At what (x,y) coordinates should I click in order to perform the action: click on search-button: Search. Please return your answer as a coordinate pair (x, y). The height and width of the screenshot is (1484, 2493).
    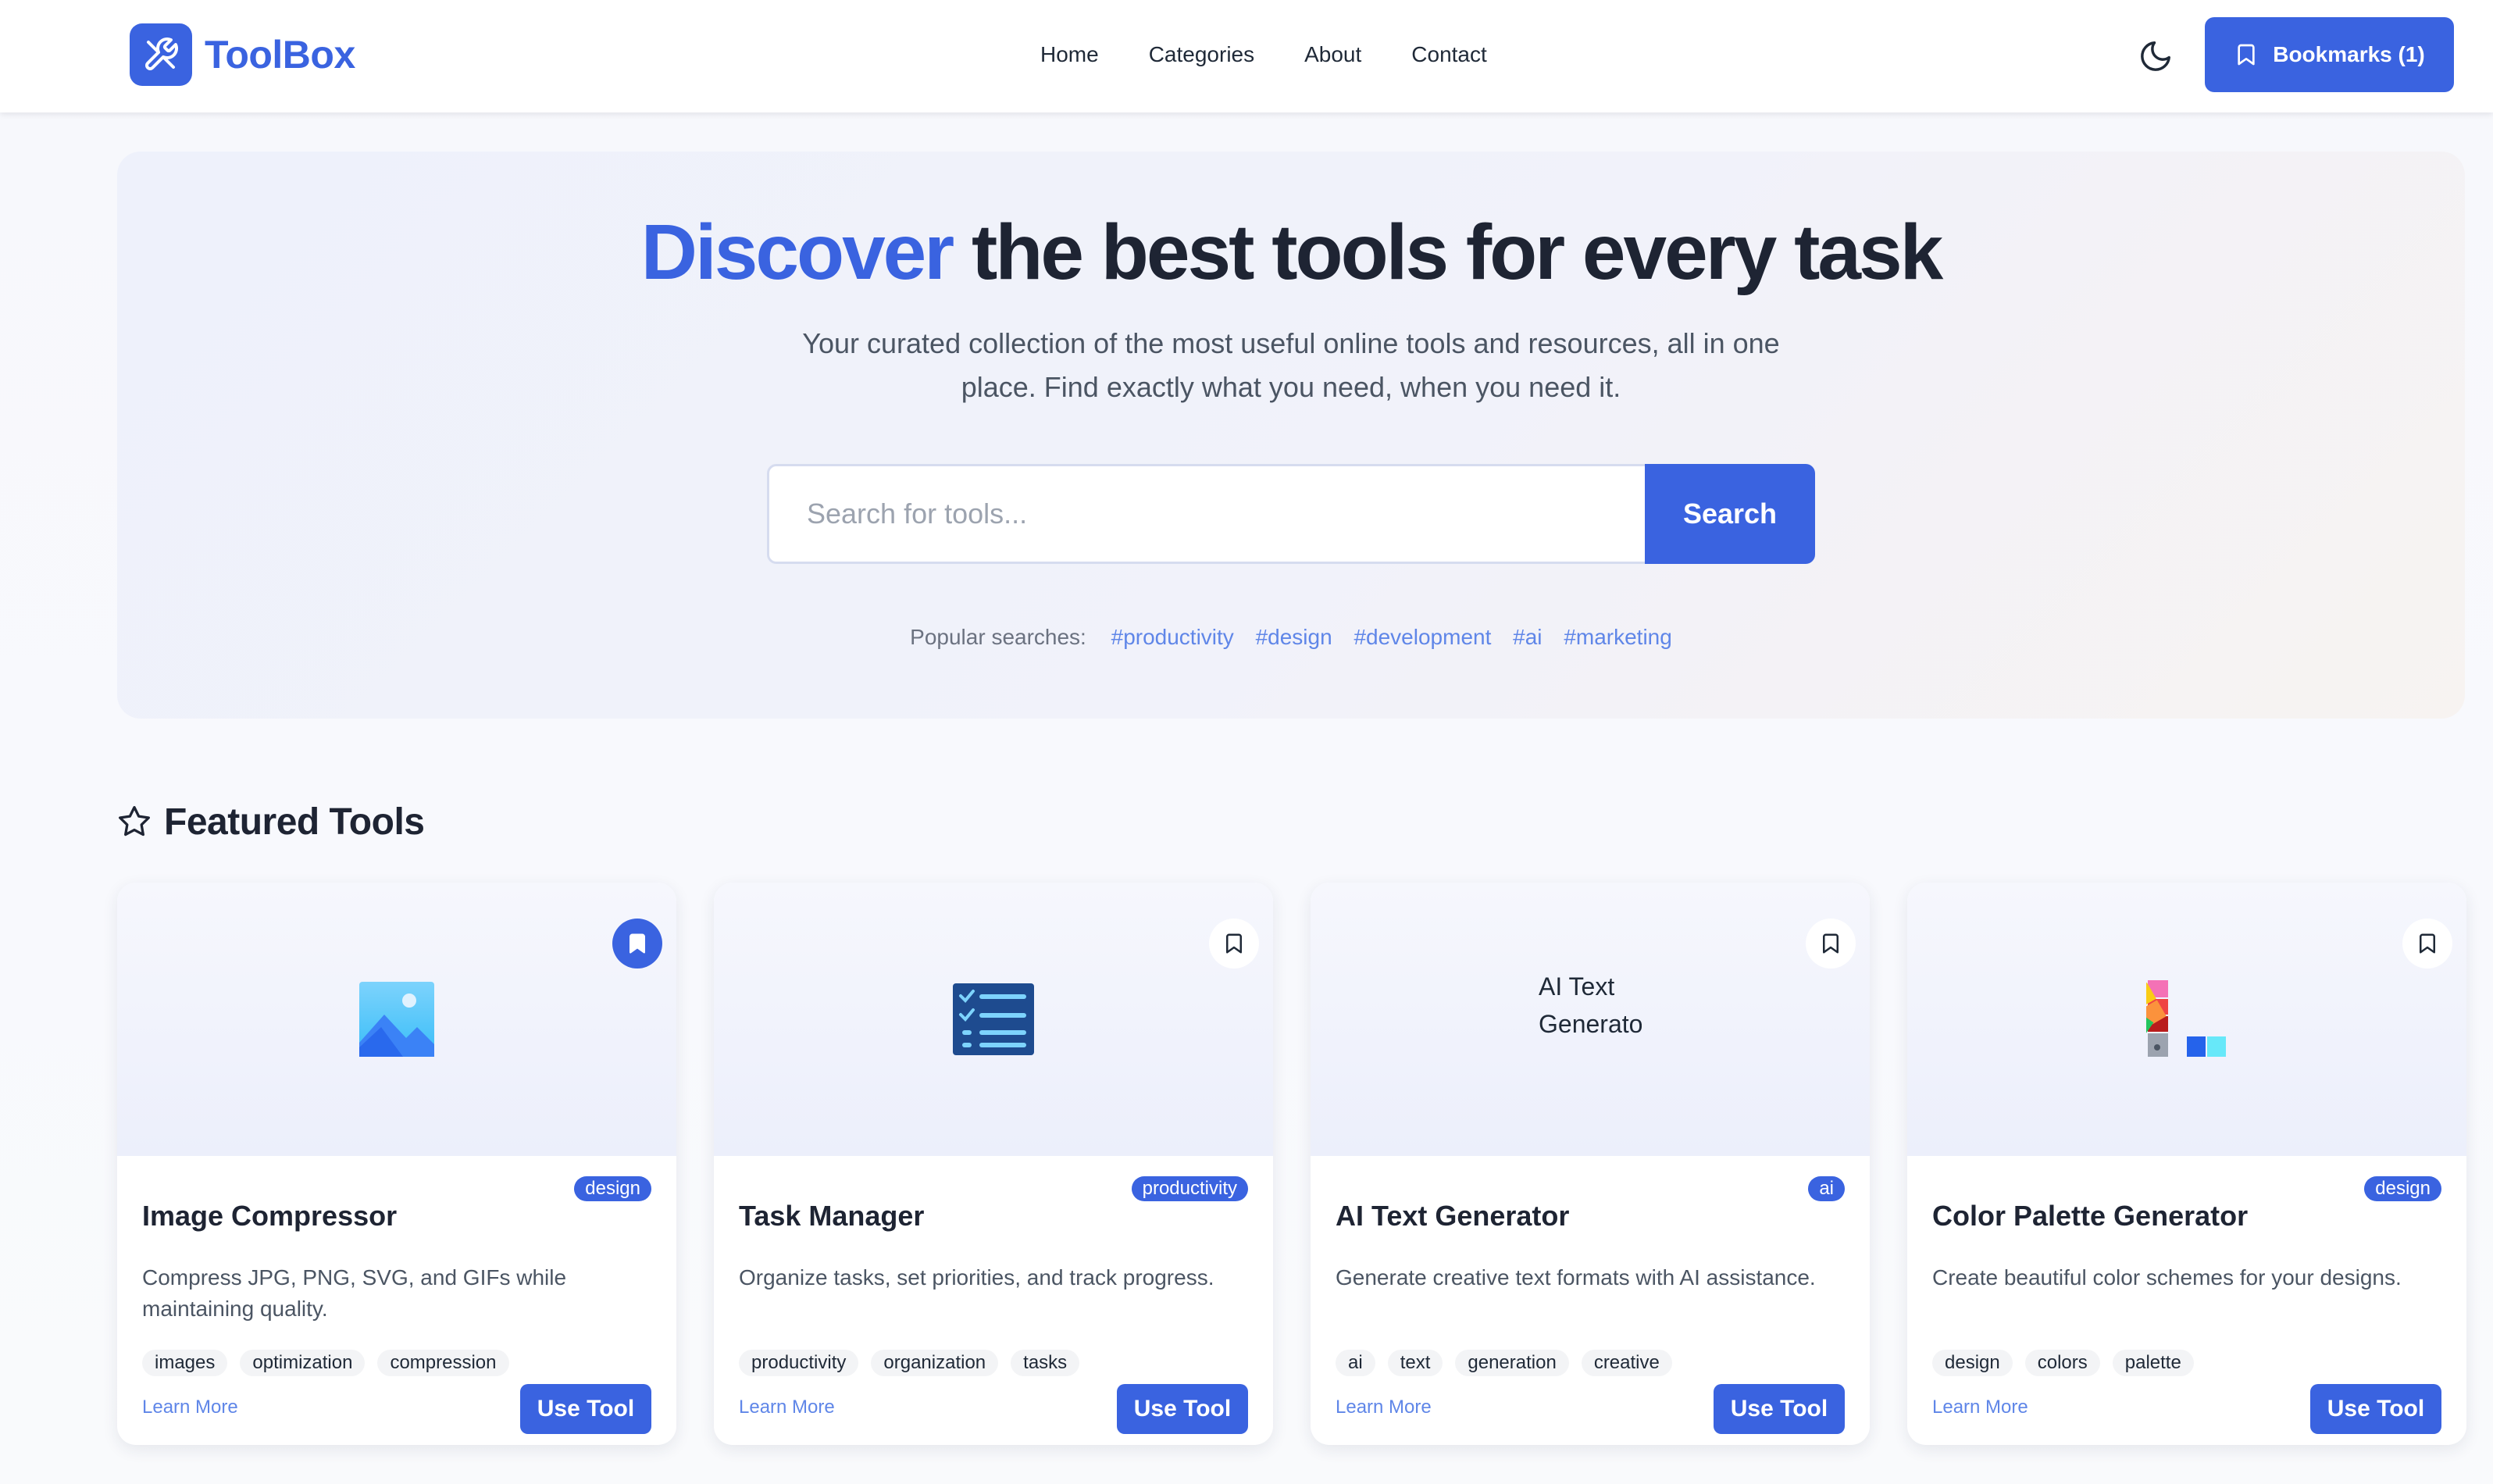
    Looking at the image, I should click on (1730, 514).